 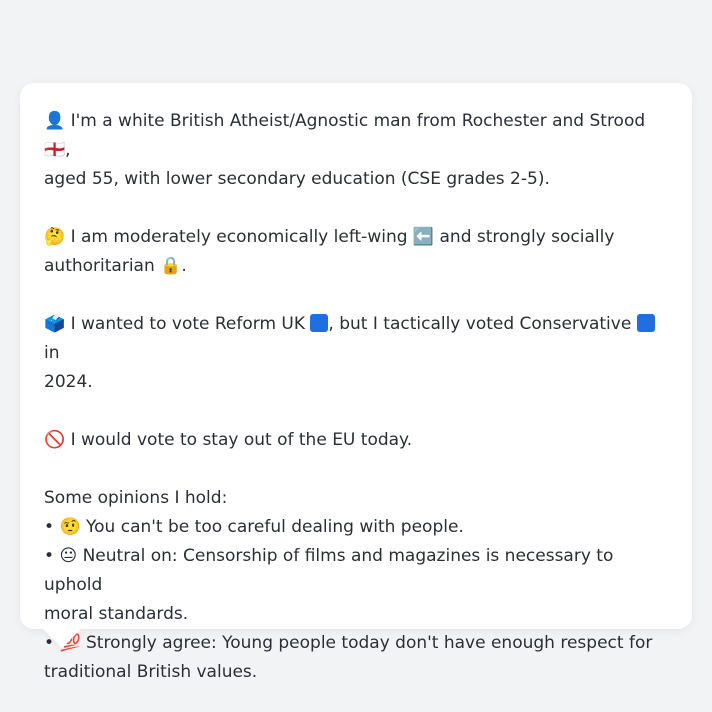 What do you see at coordinates (99, 266) in the screenshot?
I see `politics-line2: authoritarian` at bounding box center [99, 266].